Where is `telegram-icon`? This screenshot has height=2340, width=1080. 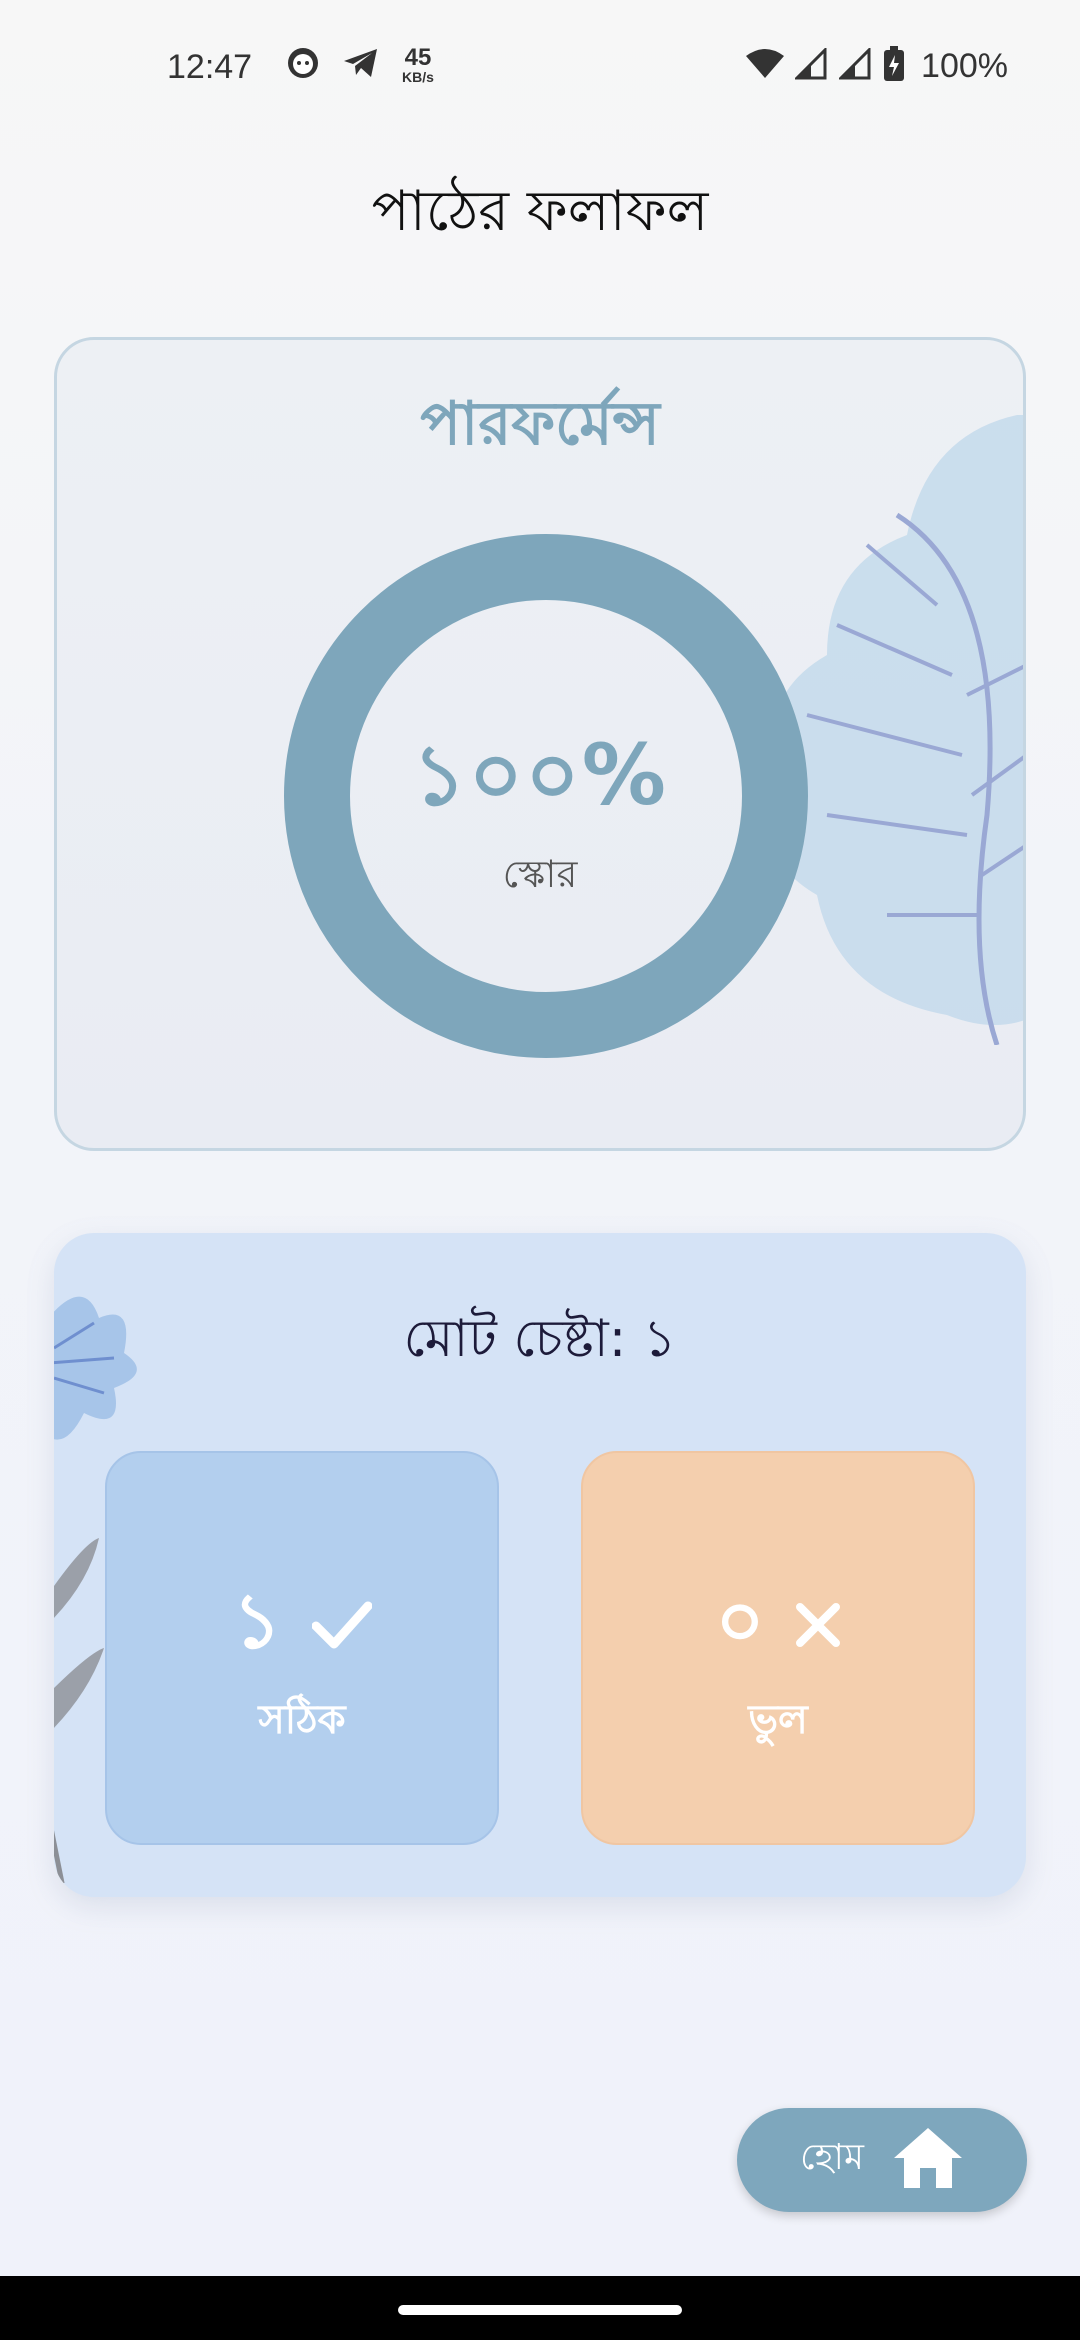 telegram-icon is located at coordinates (361, 65).